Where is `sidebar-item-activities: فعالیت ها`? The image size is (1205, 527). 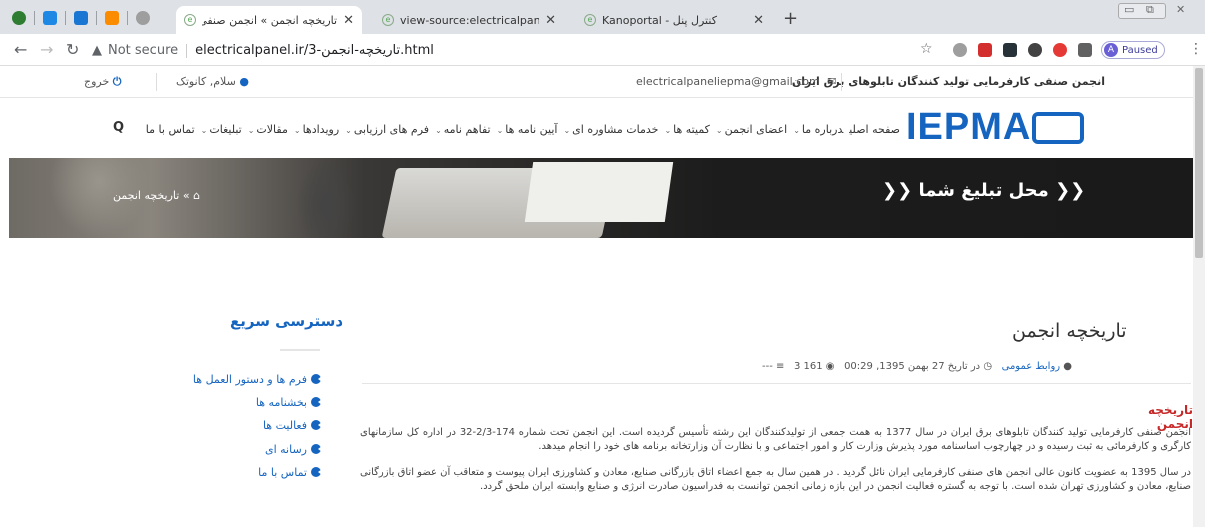 sidebar-item-activities: فعالیت ها is located at coordinates (292, 425).